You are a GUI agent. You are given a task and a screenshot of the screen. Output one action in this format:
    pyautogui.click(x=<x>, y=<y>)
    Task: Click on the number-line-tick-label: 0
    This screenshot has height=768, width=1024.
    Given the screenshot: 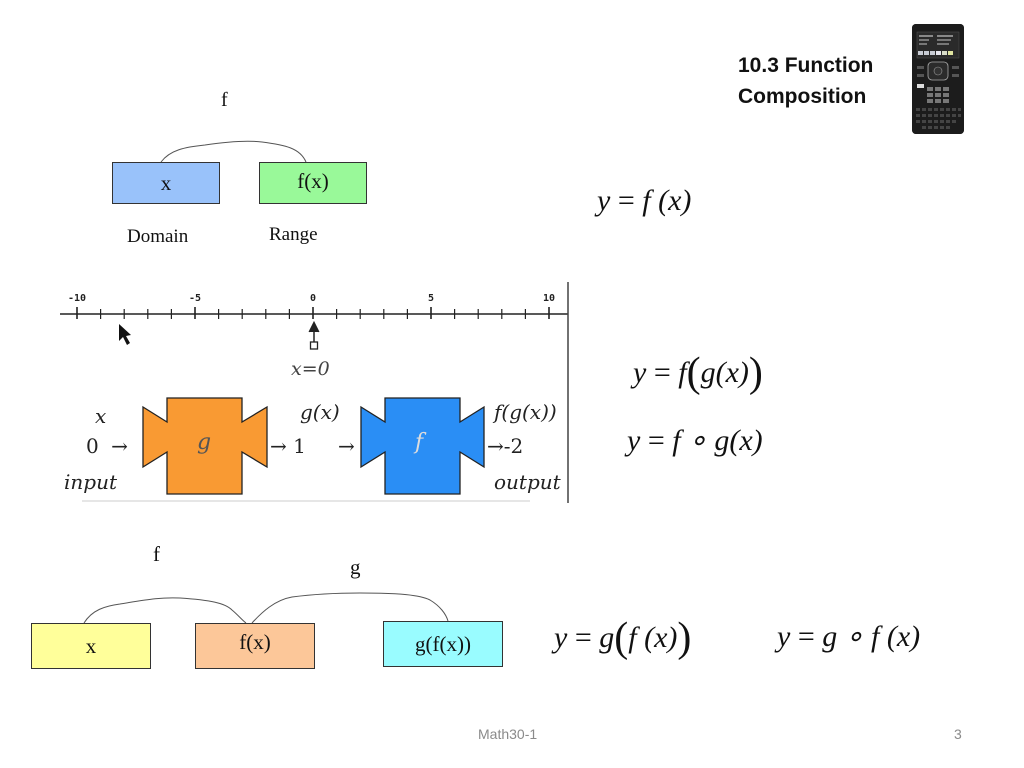 What is the action you would take?
    pyautogui.click(x=313, y=298)
    